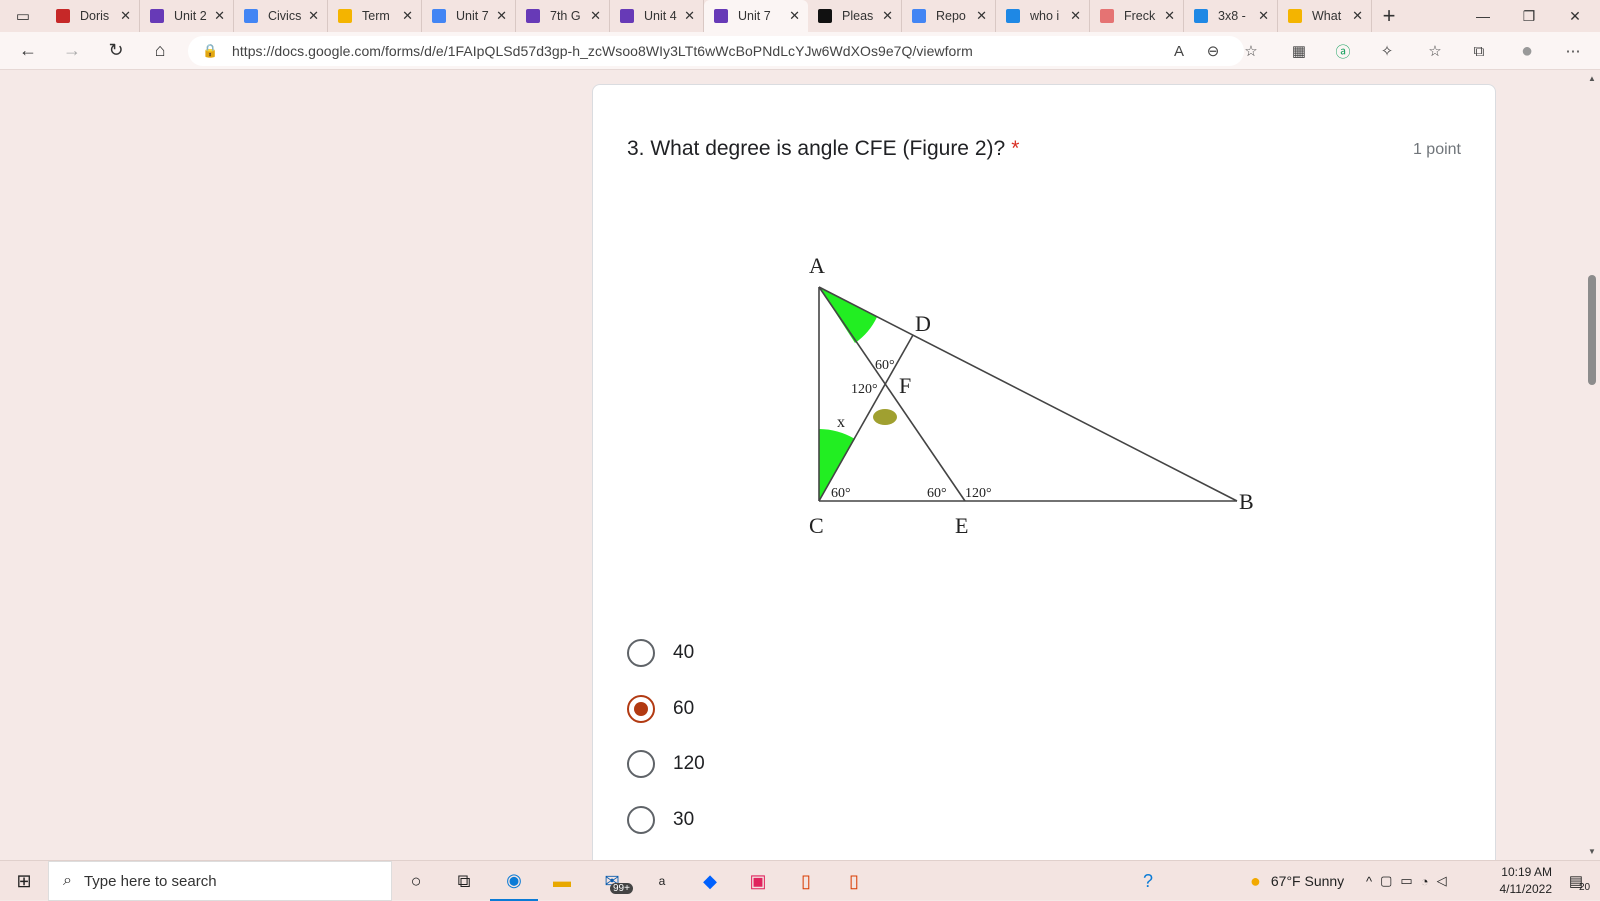  Describe the element at coordinates (1299, 51) in the screenshot. I see `extension-grid-icon: ▦` at that location.